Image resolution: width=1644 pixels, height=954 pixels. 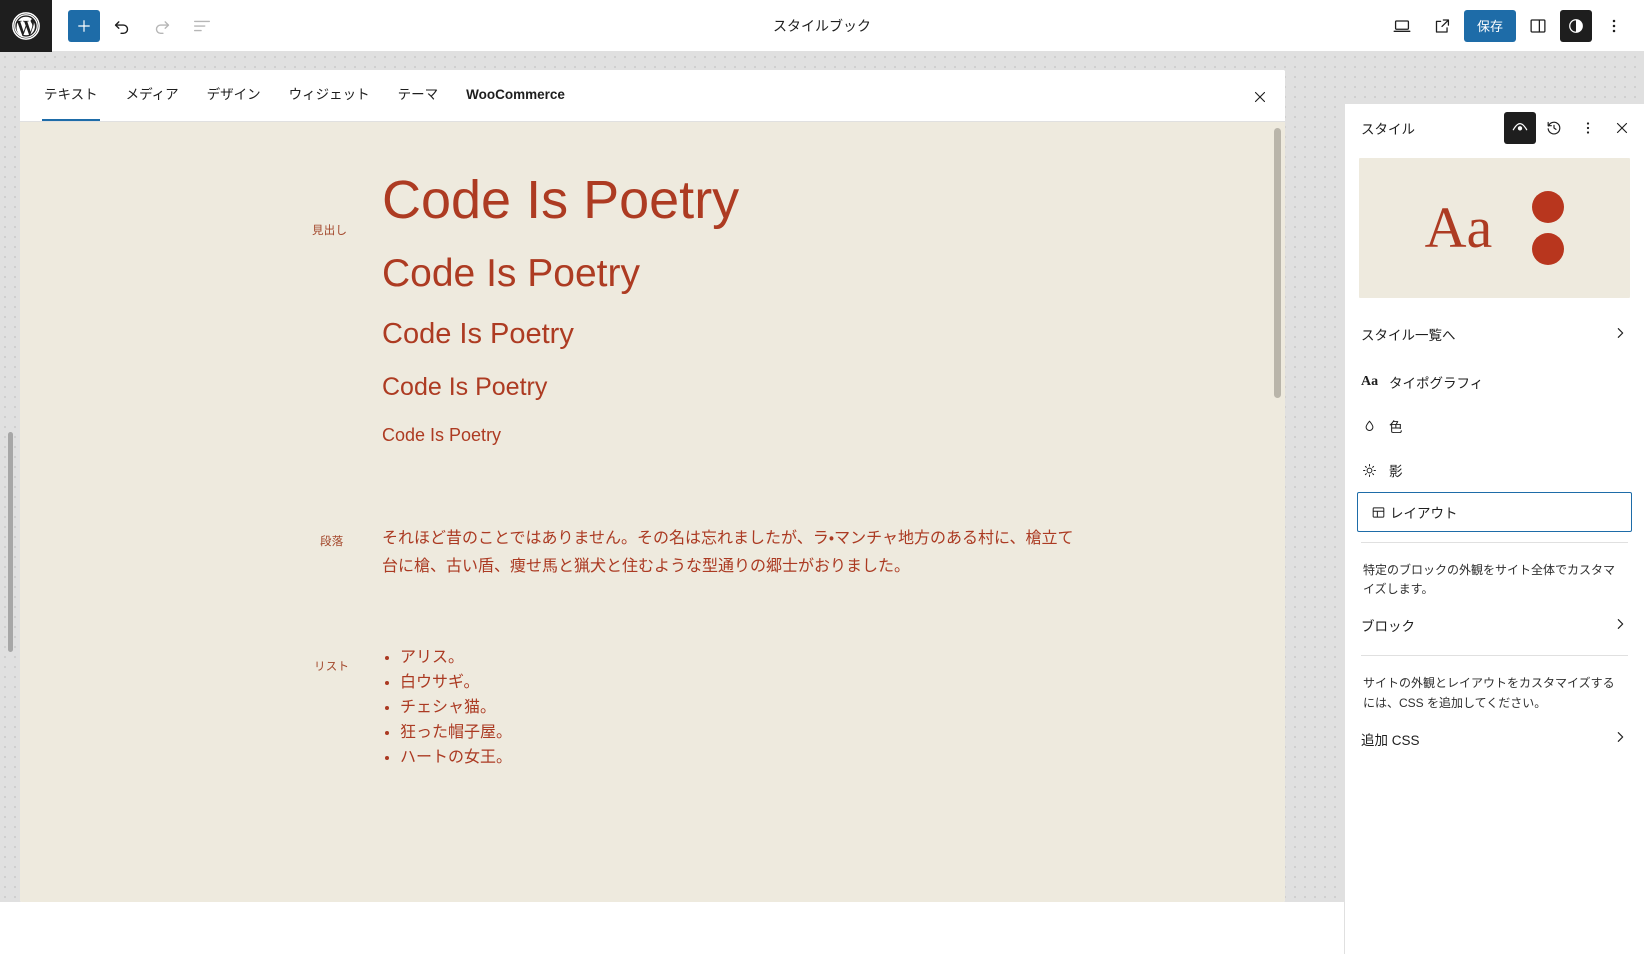 What do you see at coordinates (1548, 207) in the screenshot?
I see `palette-dot-primary` at bounding box center [1548, 207].